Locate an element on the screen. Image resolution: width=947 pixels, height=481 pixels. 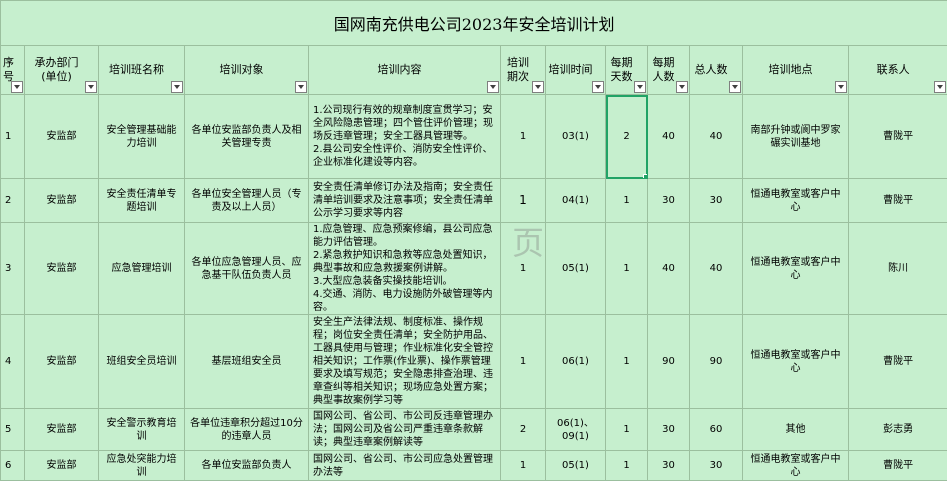
cell-no: 4 is located at coordinates (13, 362).